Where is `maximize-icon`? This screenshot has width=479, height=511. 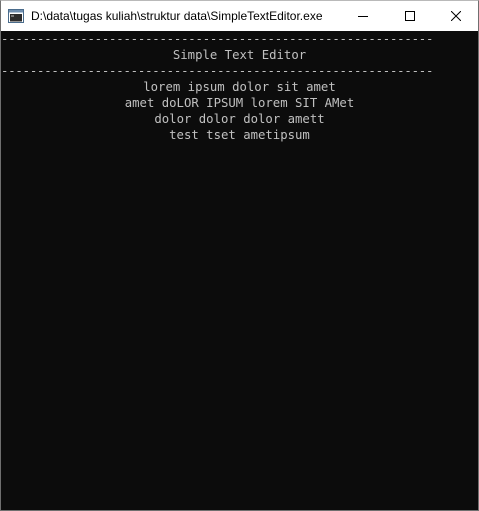 maximize-icon is located at coordinates (410, 16).